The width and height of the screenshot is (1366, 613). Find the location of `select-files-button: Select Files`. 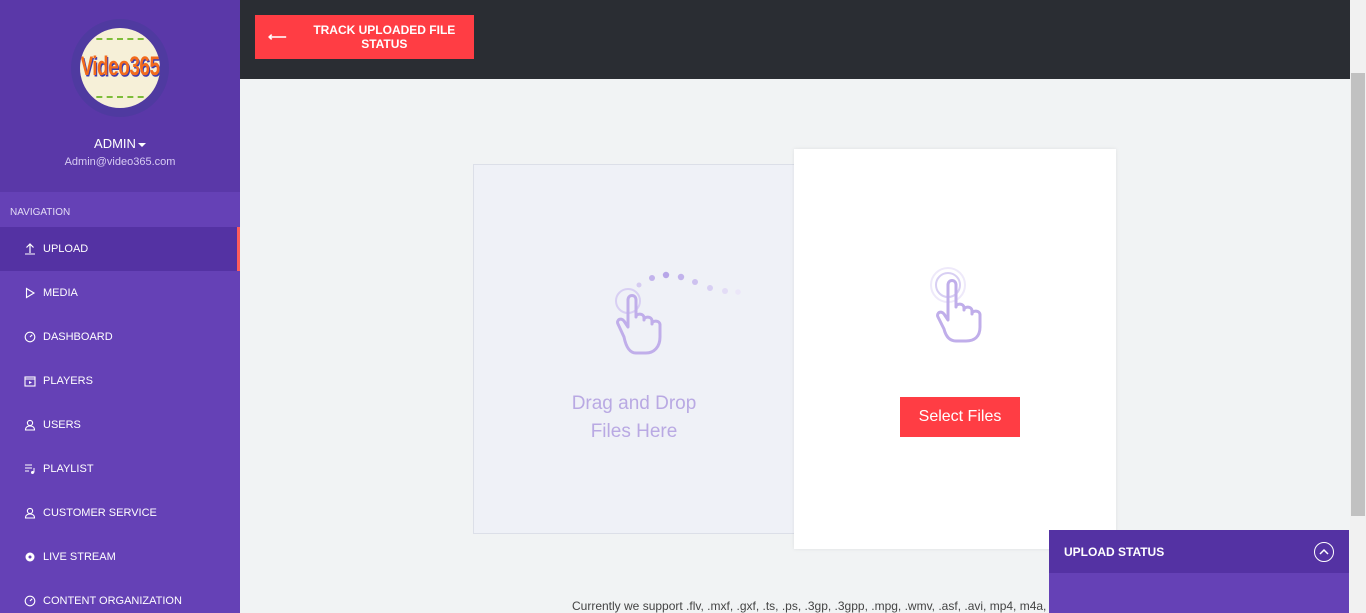

select-files-button: Select Files is located at coordinates (960, 417).